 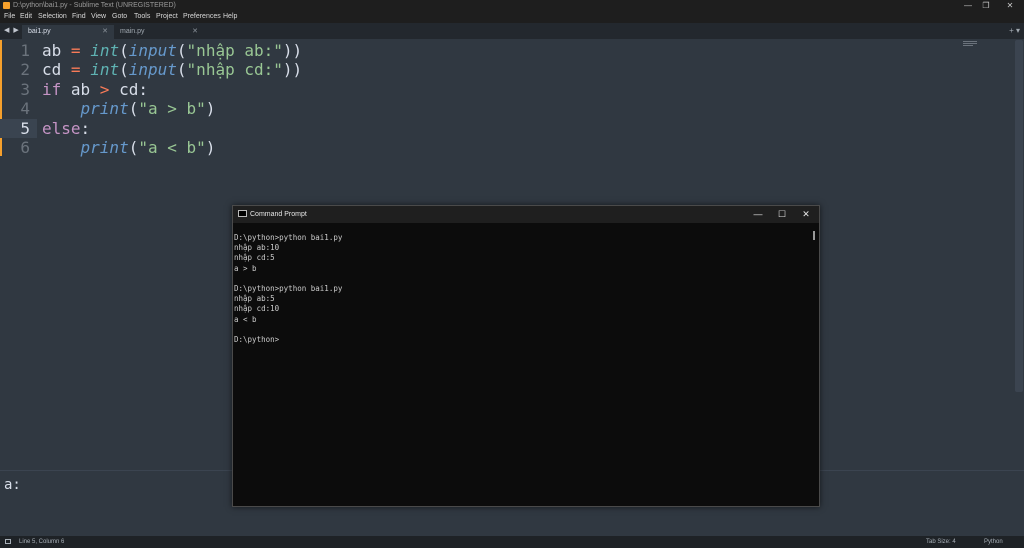 What do you see at coordinates (782, 214) in the screenshot?
I see `cmd-maximize-button: ☐` at bounding box center [782, 214].